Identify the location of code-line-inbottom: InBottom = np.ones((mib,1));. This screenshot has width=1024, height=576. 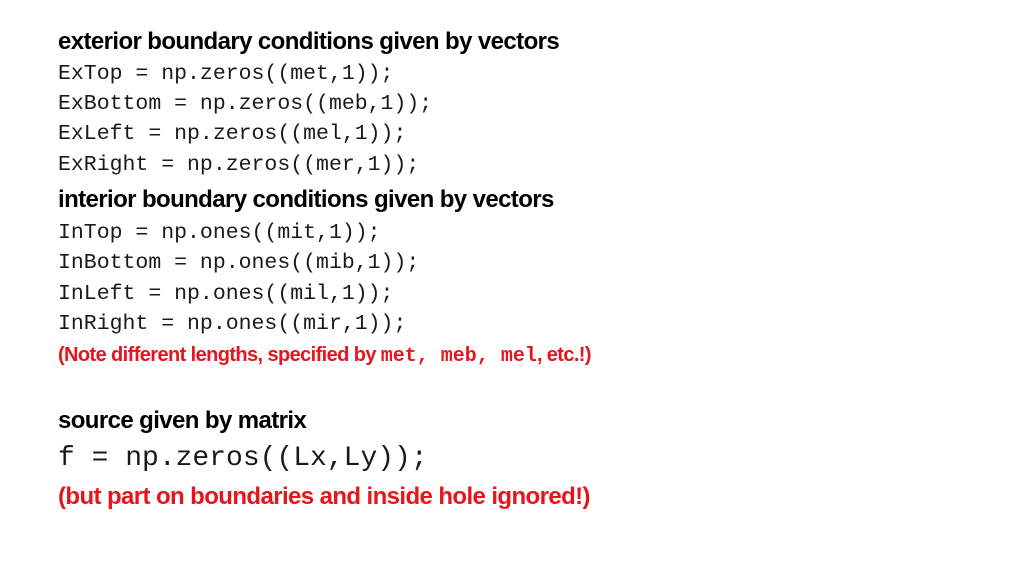
(239, 263).